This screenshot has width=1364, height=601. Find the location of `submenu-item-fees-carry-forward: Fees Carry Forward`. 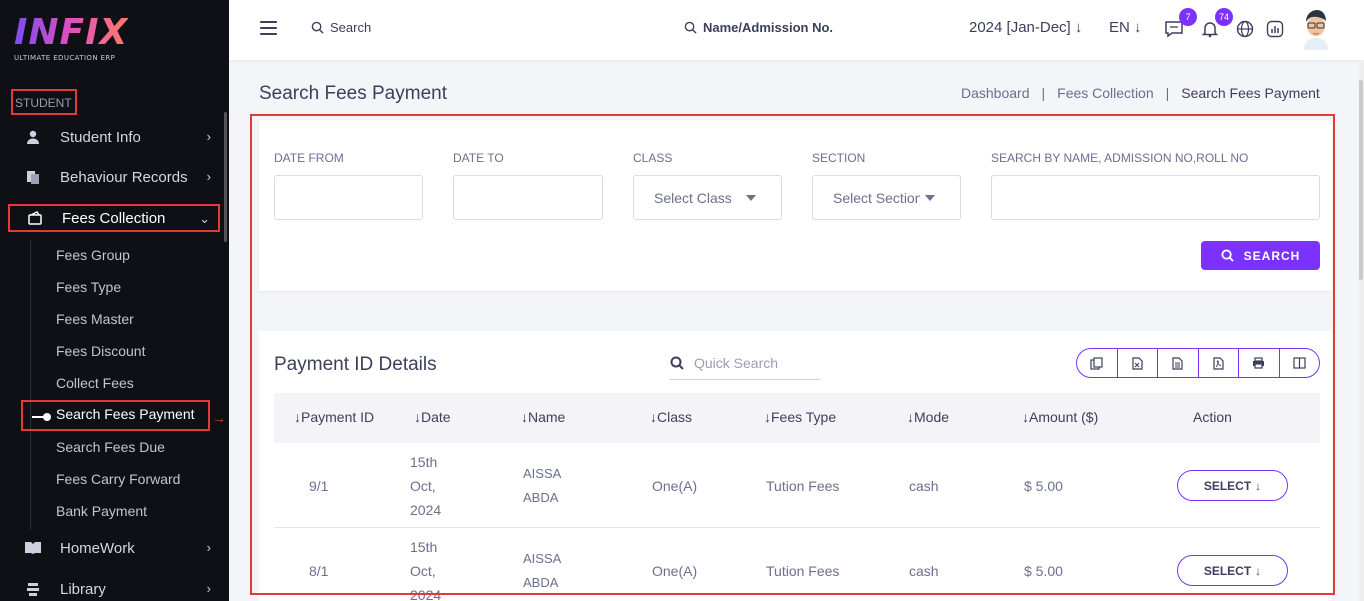

submenu-item-fees-carry-forward: Fees Carry Forward is located at coordinates (118, 479).